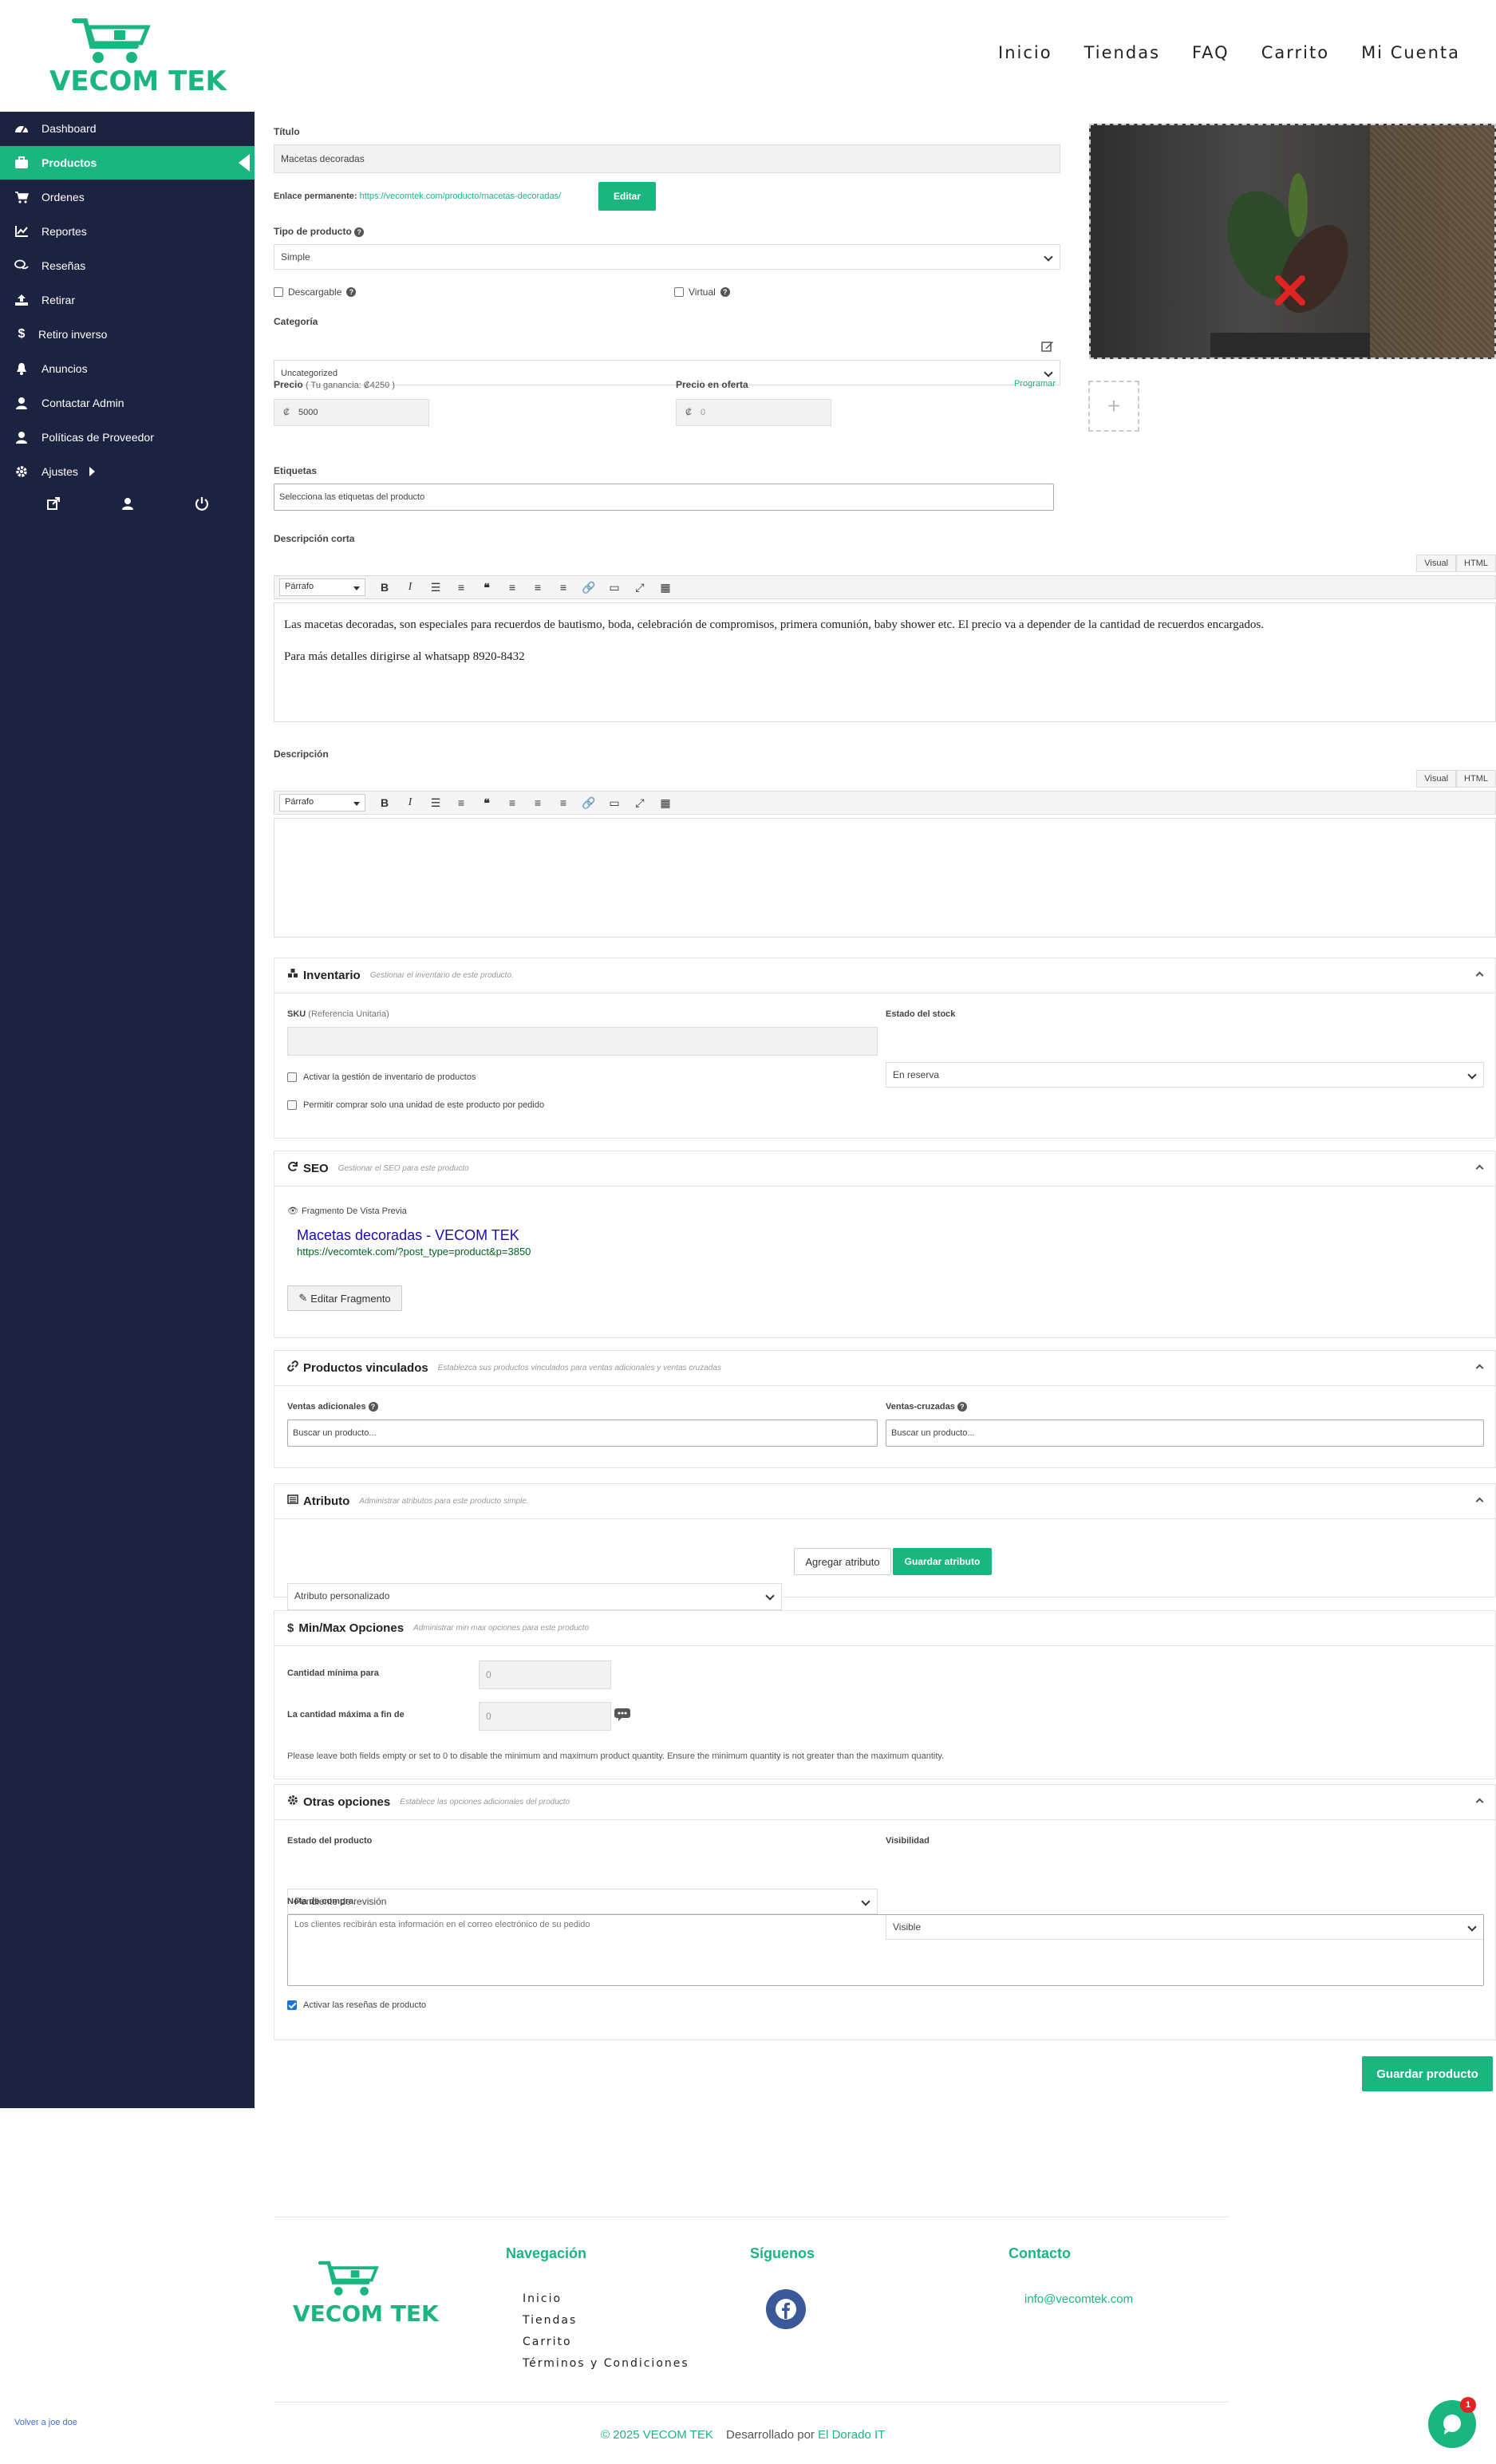 The width and height of the screenshot is (1496, 2464). What do you see at coordinates (1047, 346) in the screenshot?
I see `edit-icon` at bounding box center [1047, 346].